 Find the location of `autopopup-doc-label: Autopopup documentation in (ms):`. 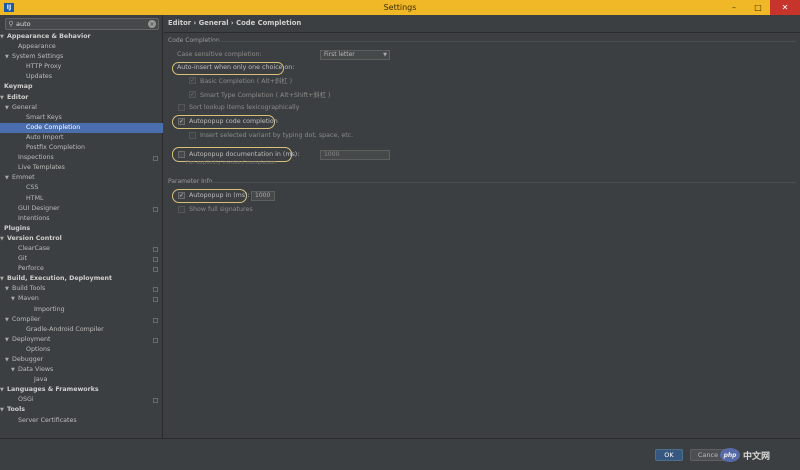

autopopup-doc-label: Autopopup documentation in (ms): is located at coordinates (244, 154).